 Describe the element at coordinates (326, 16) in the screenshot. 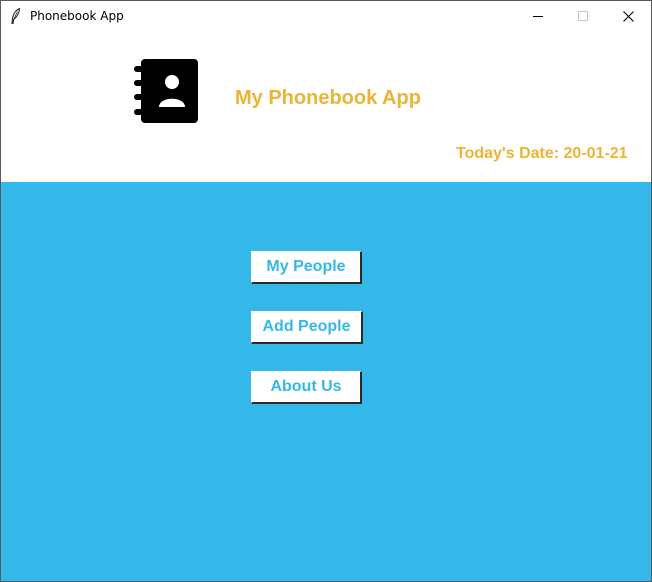

I see `title-bar: Phonebook App` at that location.